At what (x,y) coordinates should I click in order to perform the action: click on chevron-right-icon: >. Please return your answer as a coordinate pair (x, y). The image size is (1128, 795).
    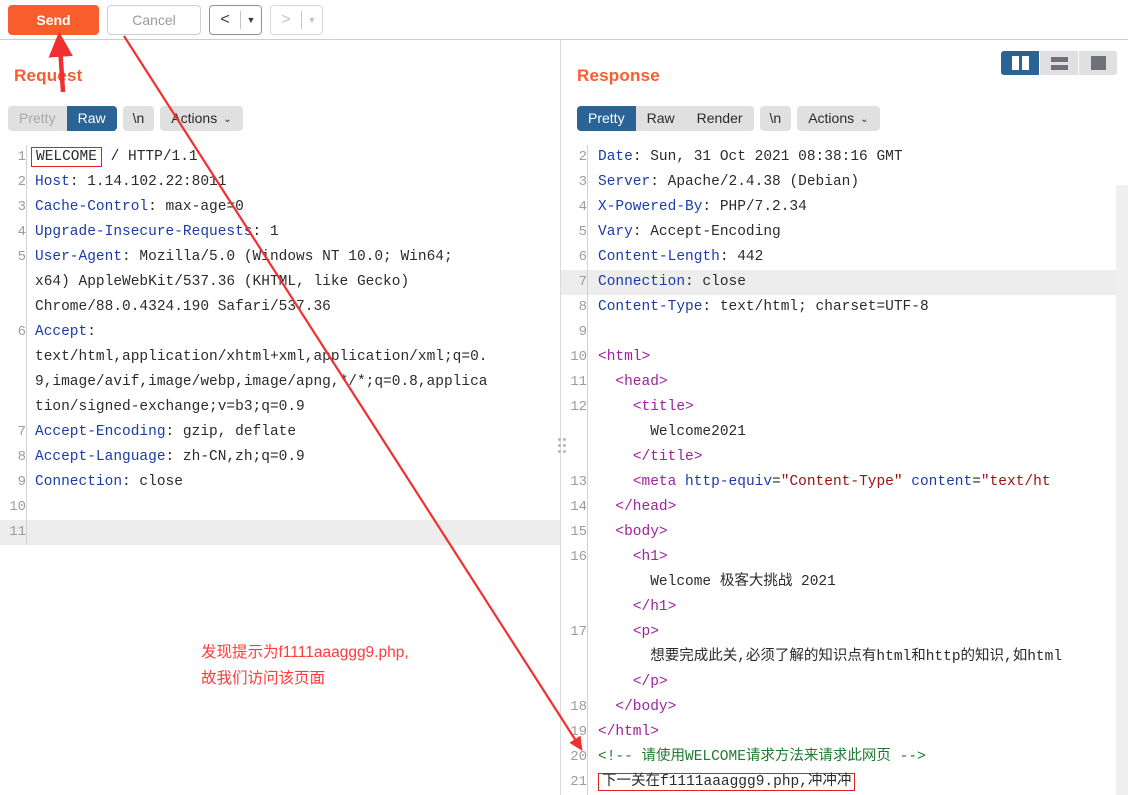
    Looking at the image, I should click on (286, 19).